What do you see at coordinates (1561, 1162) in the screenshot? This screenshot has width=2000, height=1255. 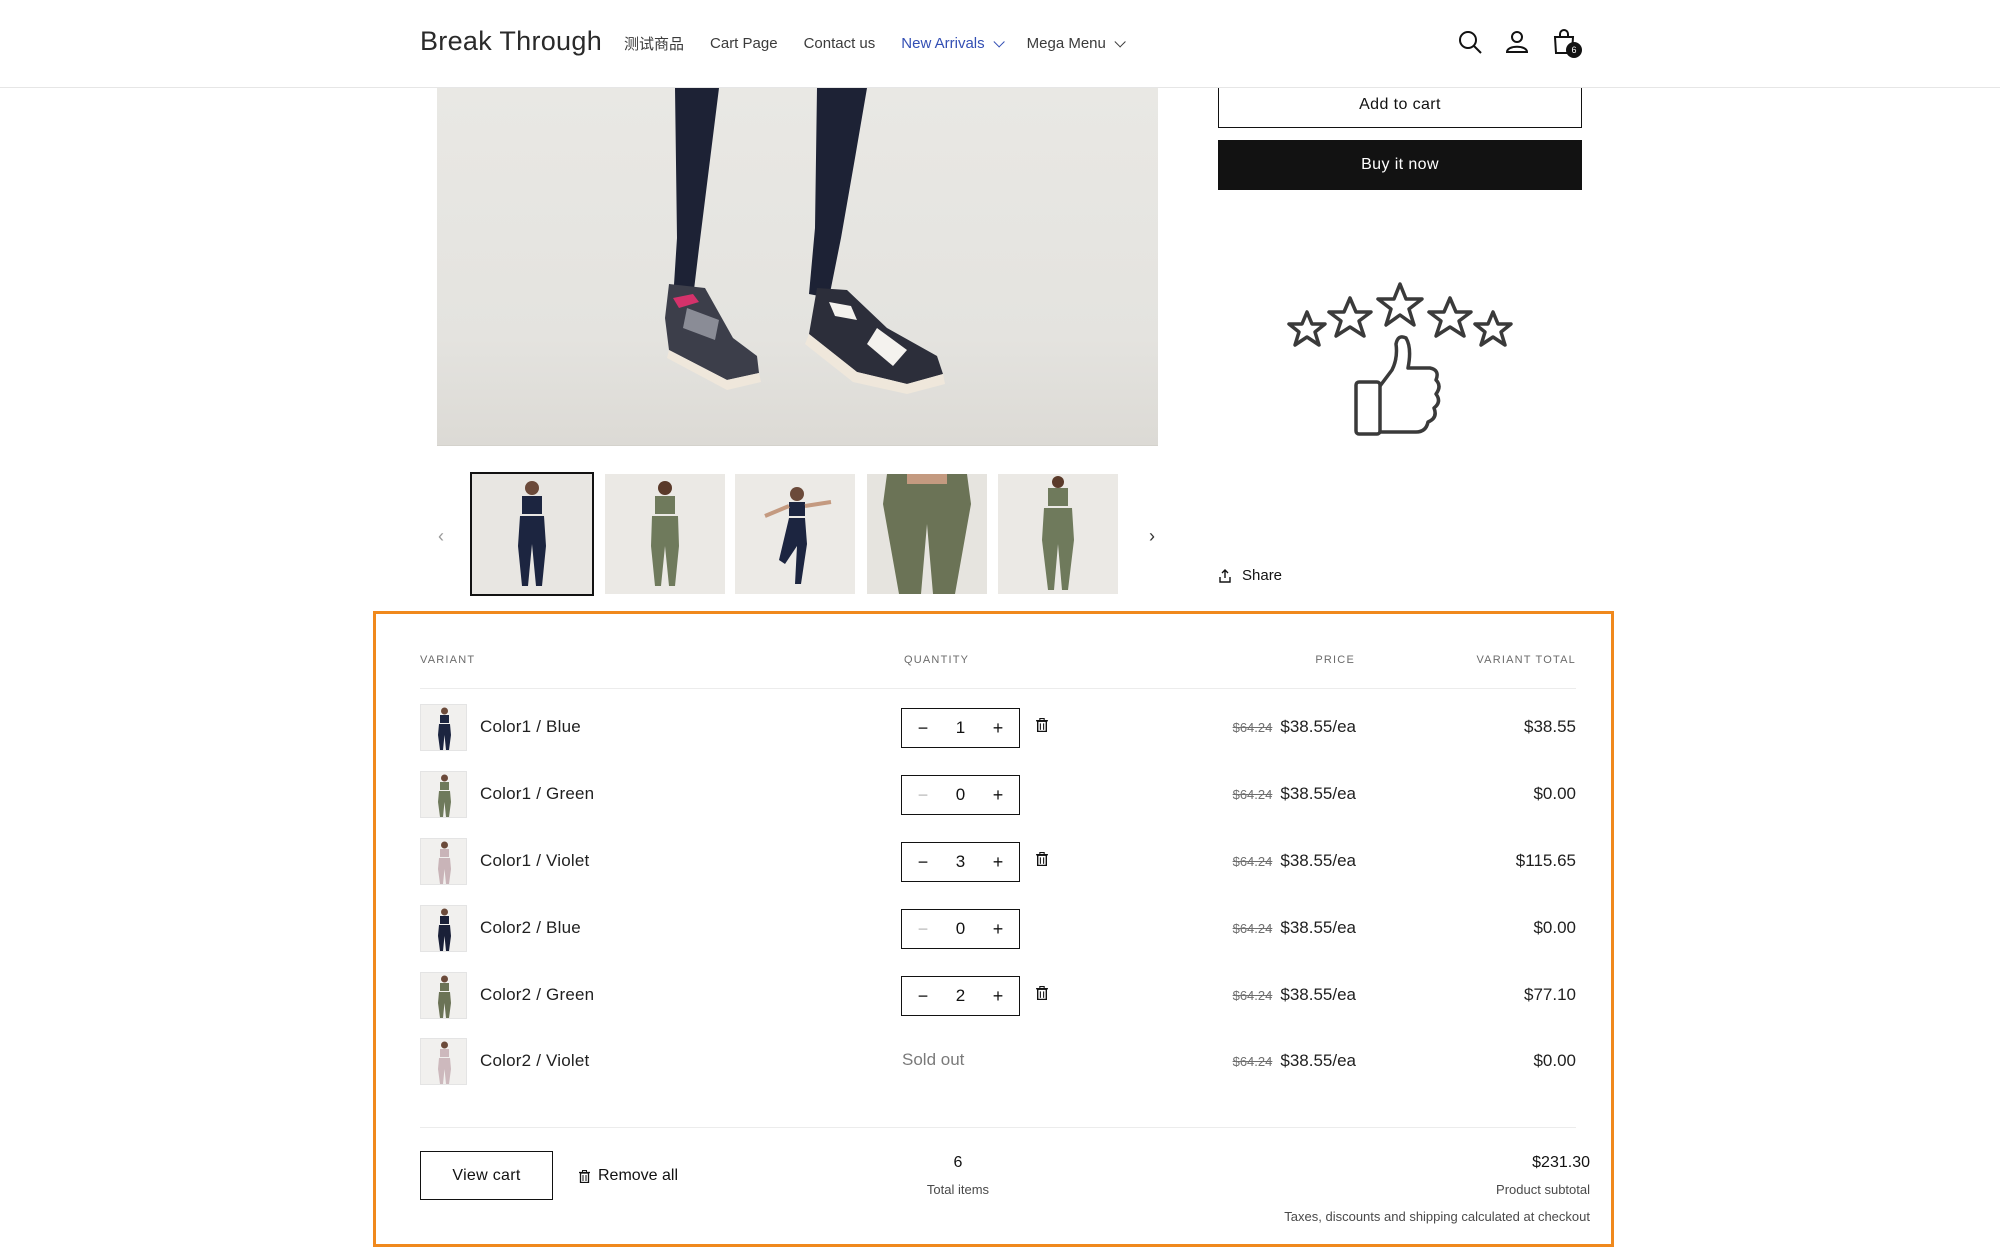 I see `subtotal-value: $231.30` at bounding box center [1561, 1162].